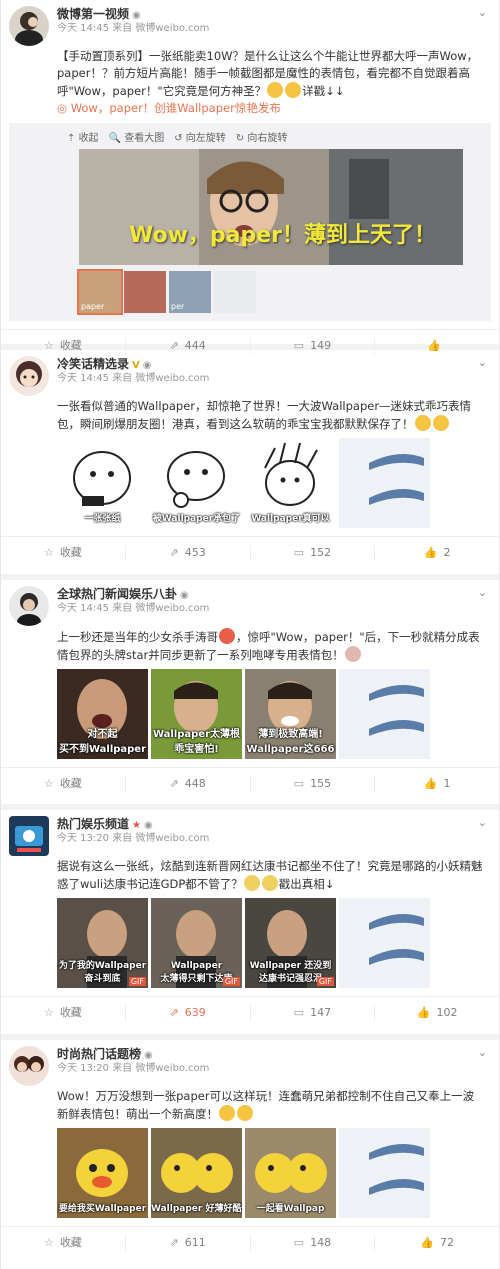  I want to click on rotate-right-button: ↻ 向右旋转, so click(262, 136).